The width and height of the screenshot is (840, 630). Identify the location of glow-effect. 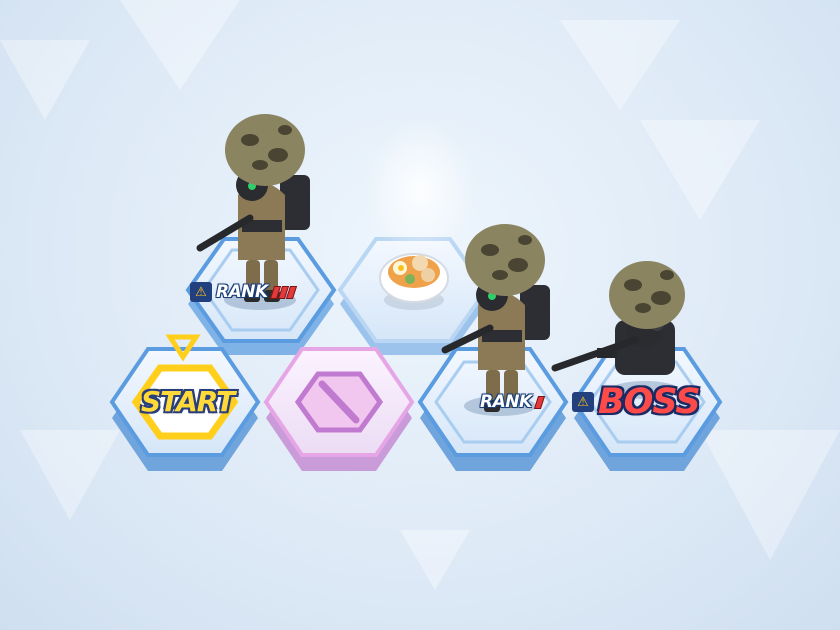
(420, 190).